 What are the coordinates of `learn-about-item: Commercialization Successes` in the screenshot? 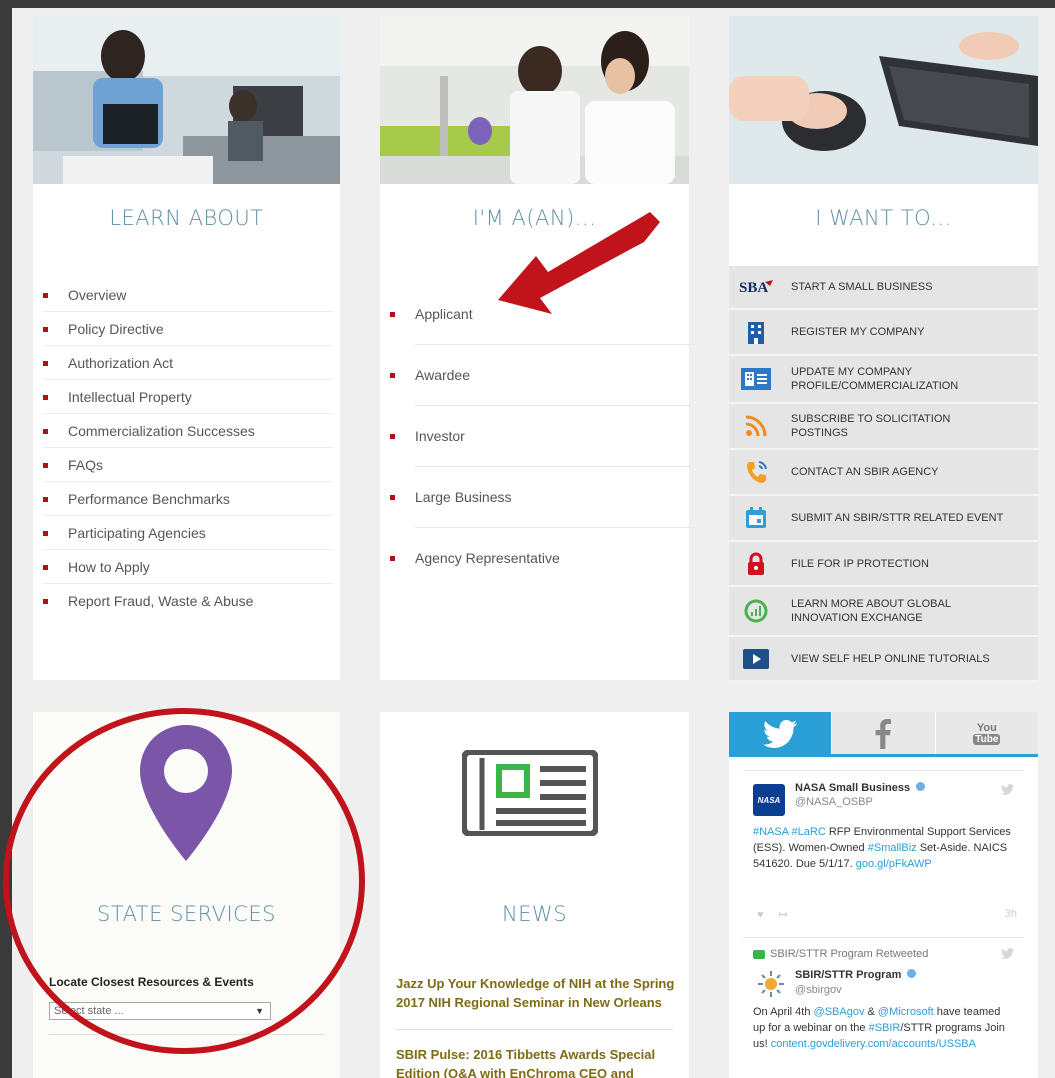 It's located at (188, 431).